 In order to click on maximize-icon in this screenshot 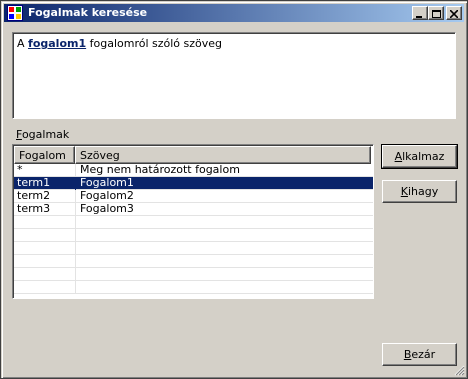, I will do `click(436, 13)`.